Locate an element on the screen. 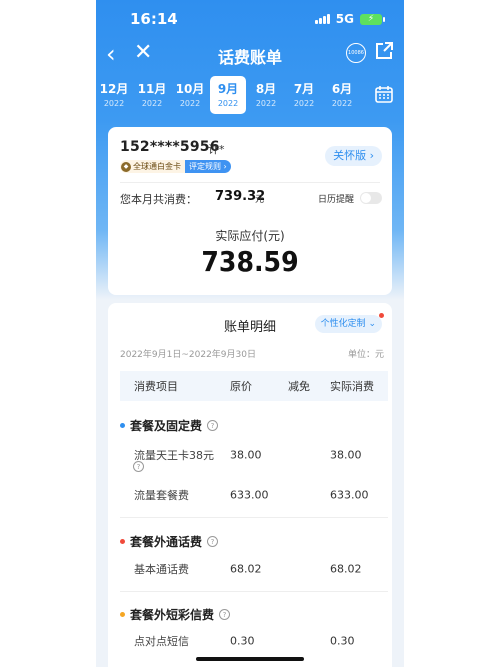 The height and width of the screenshot is (667, 500). bill-unit: 单位：元 is located at coordinates (365, 355).